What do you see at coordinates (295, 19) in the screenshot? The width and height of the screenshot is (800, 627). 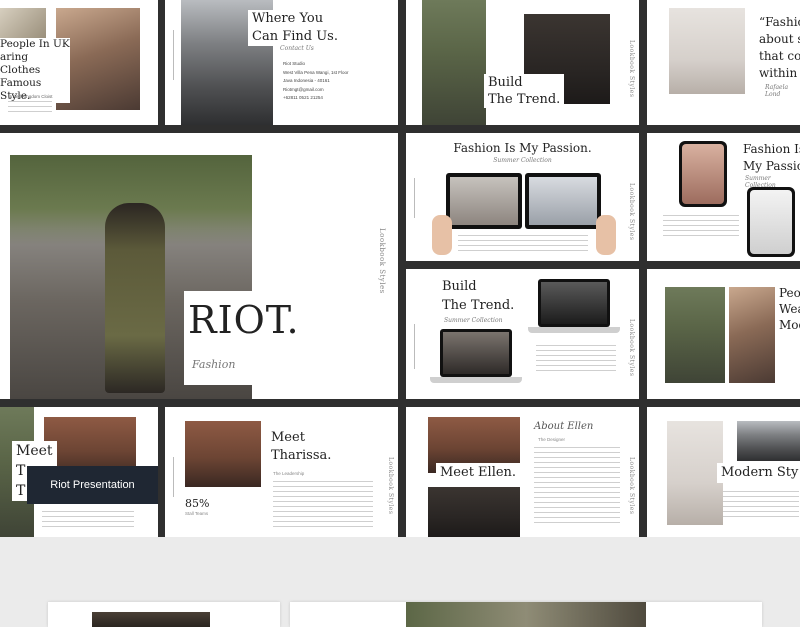 I see `title-line: Where You` at bounding box center [295, 19].